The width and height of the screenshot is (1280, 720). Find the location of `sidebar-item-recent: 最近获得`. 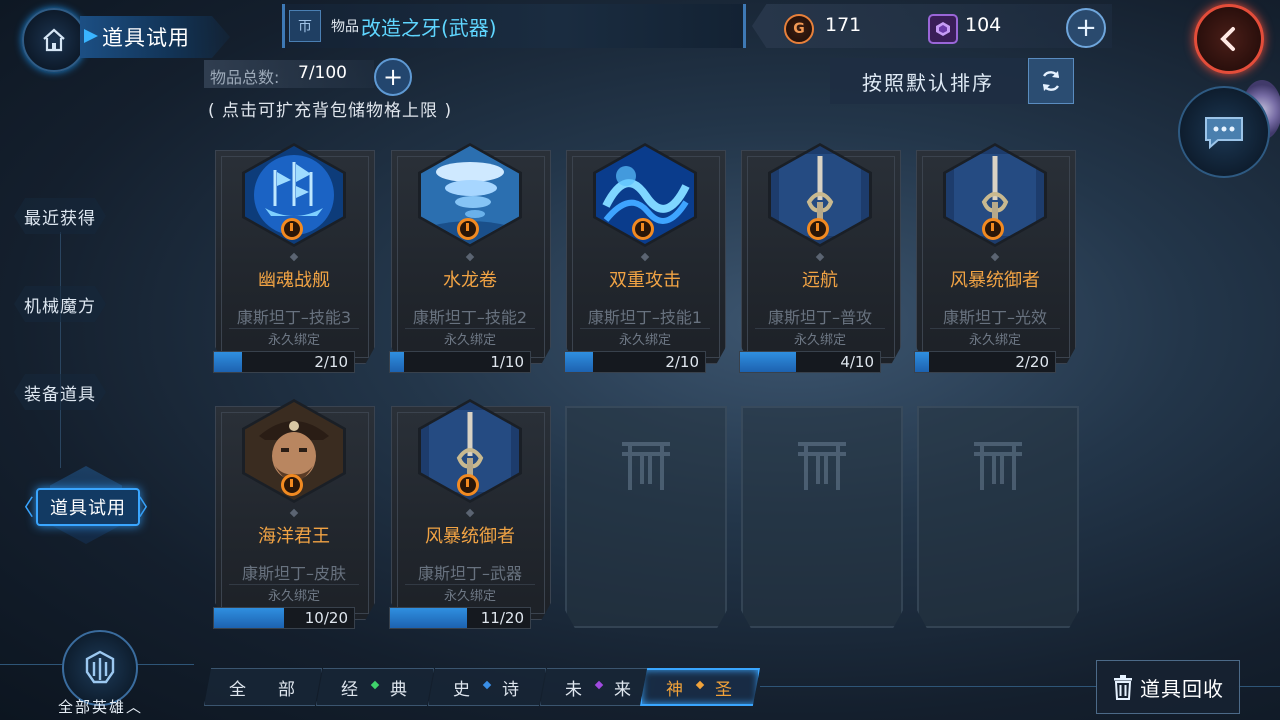

sidebar-item-recent: 最近获得 is located at coordinates (60, 216).